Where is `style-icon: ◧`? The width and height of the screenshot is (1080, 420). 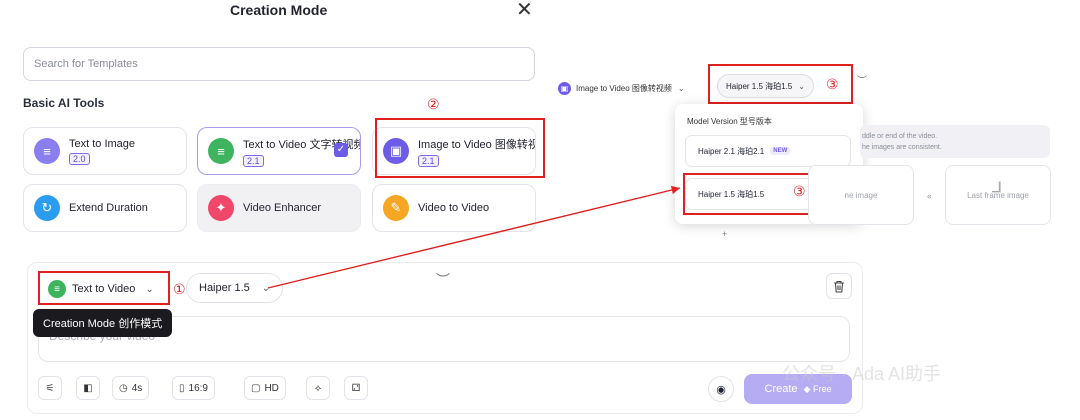 style-icon: ◧ is located at coordinates (88, 388).